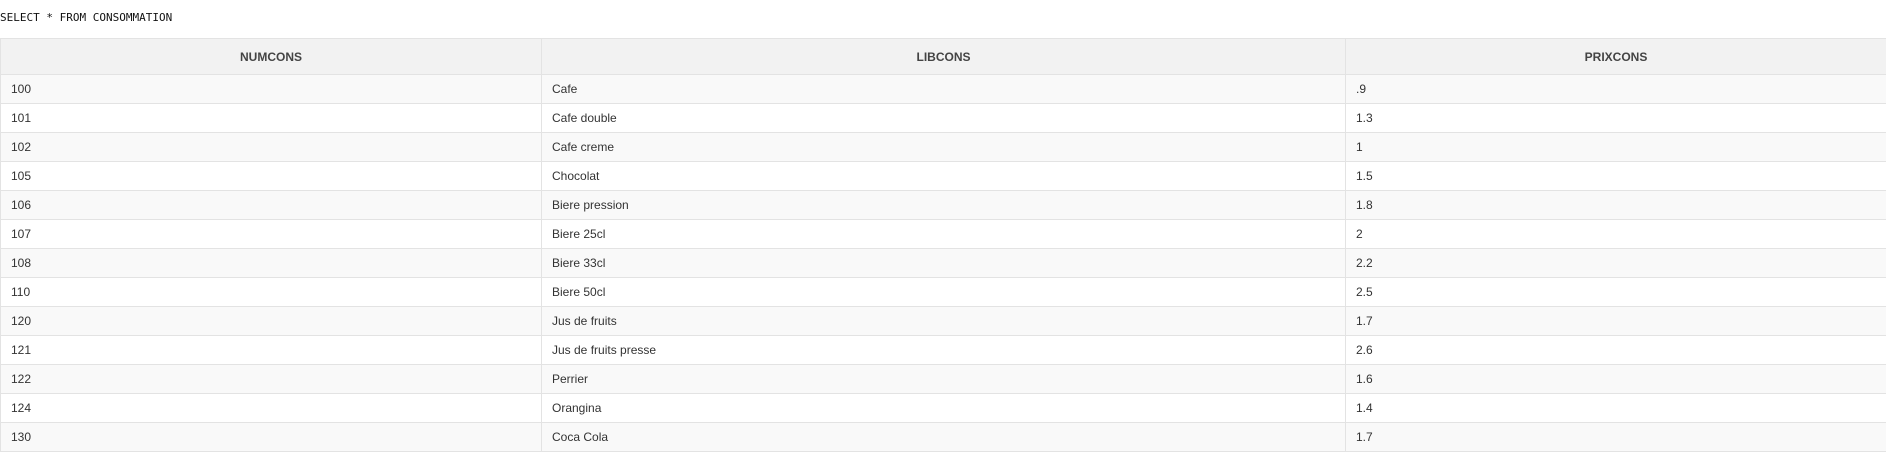 The width and height of the screenshot is (1886, 460). I want to click on cell-libcons: Jus de fruits, so click(943, 321).